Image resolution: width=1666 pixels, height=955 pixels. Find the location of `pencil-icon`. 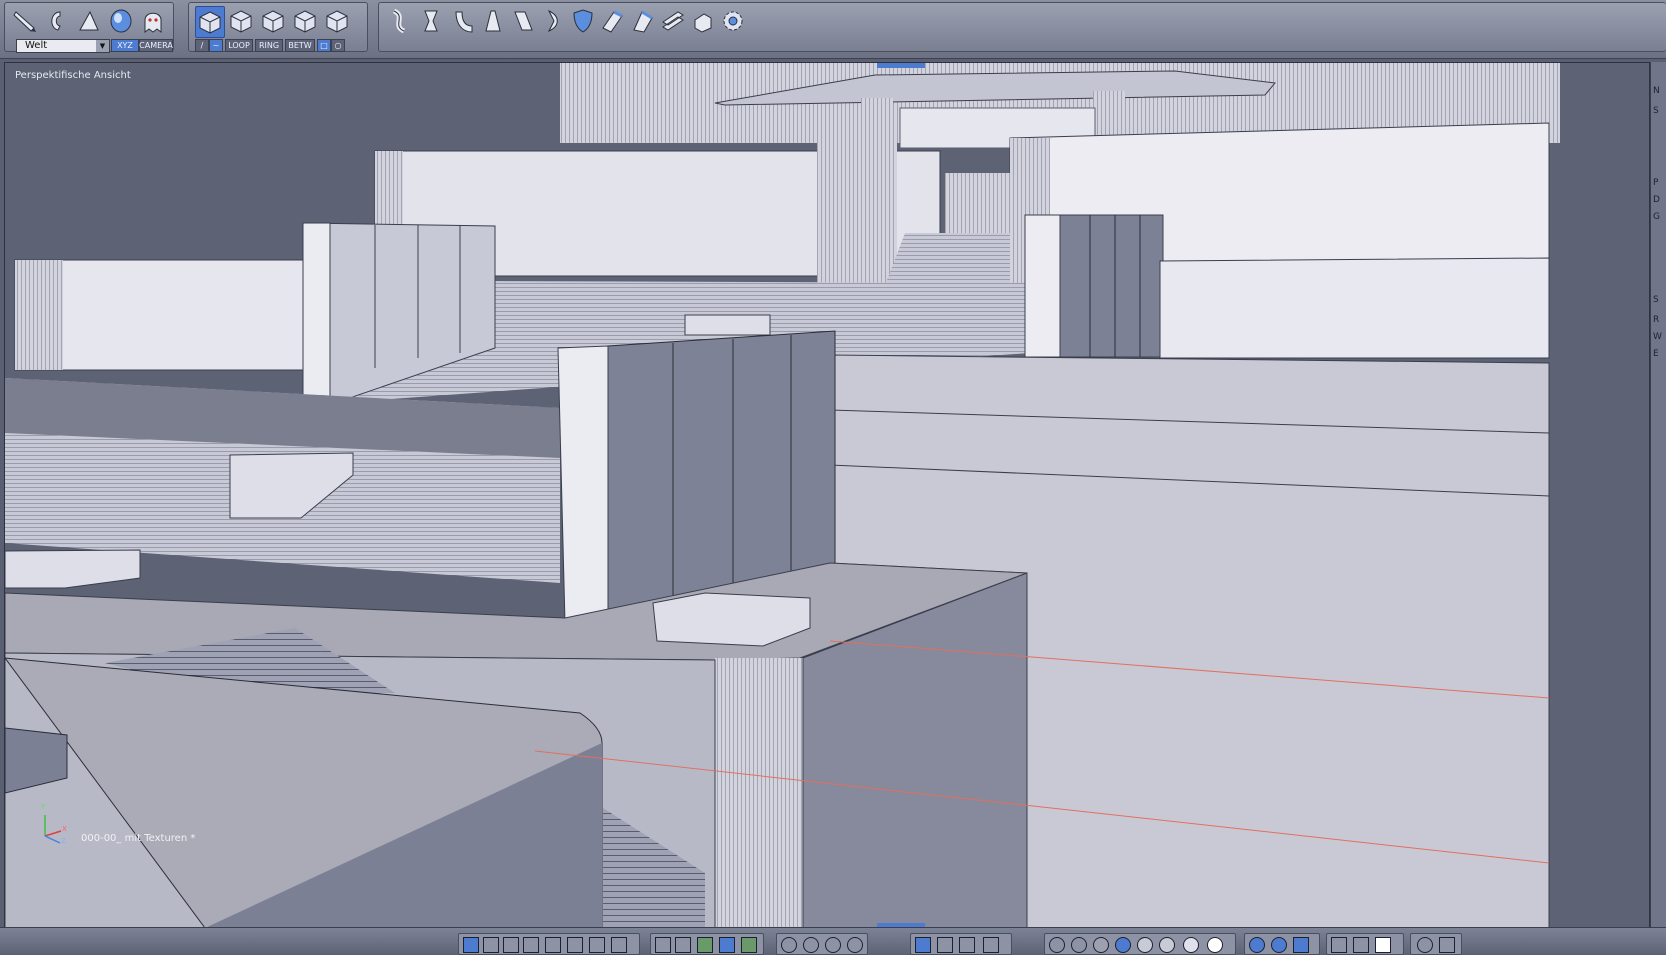

pencil-icon is located at coordinates (25, 21).